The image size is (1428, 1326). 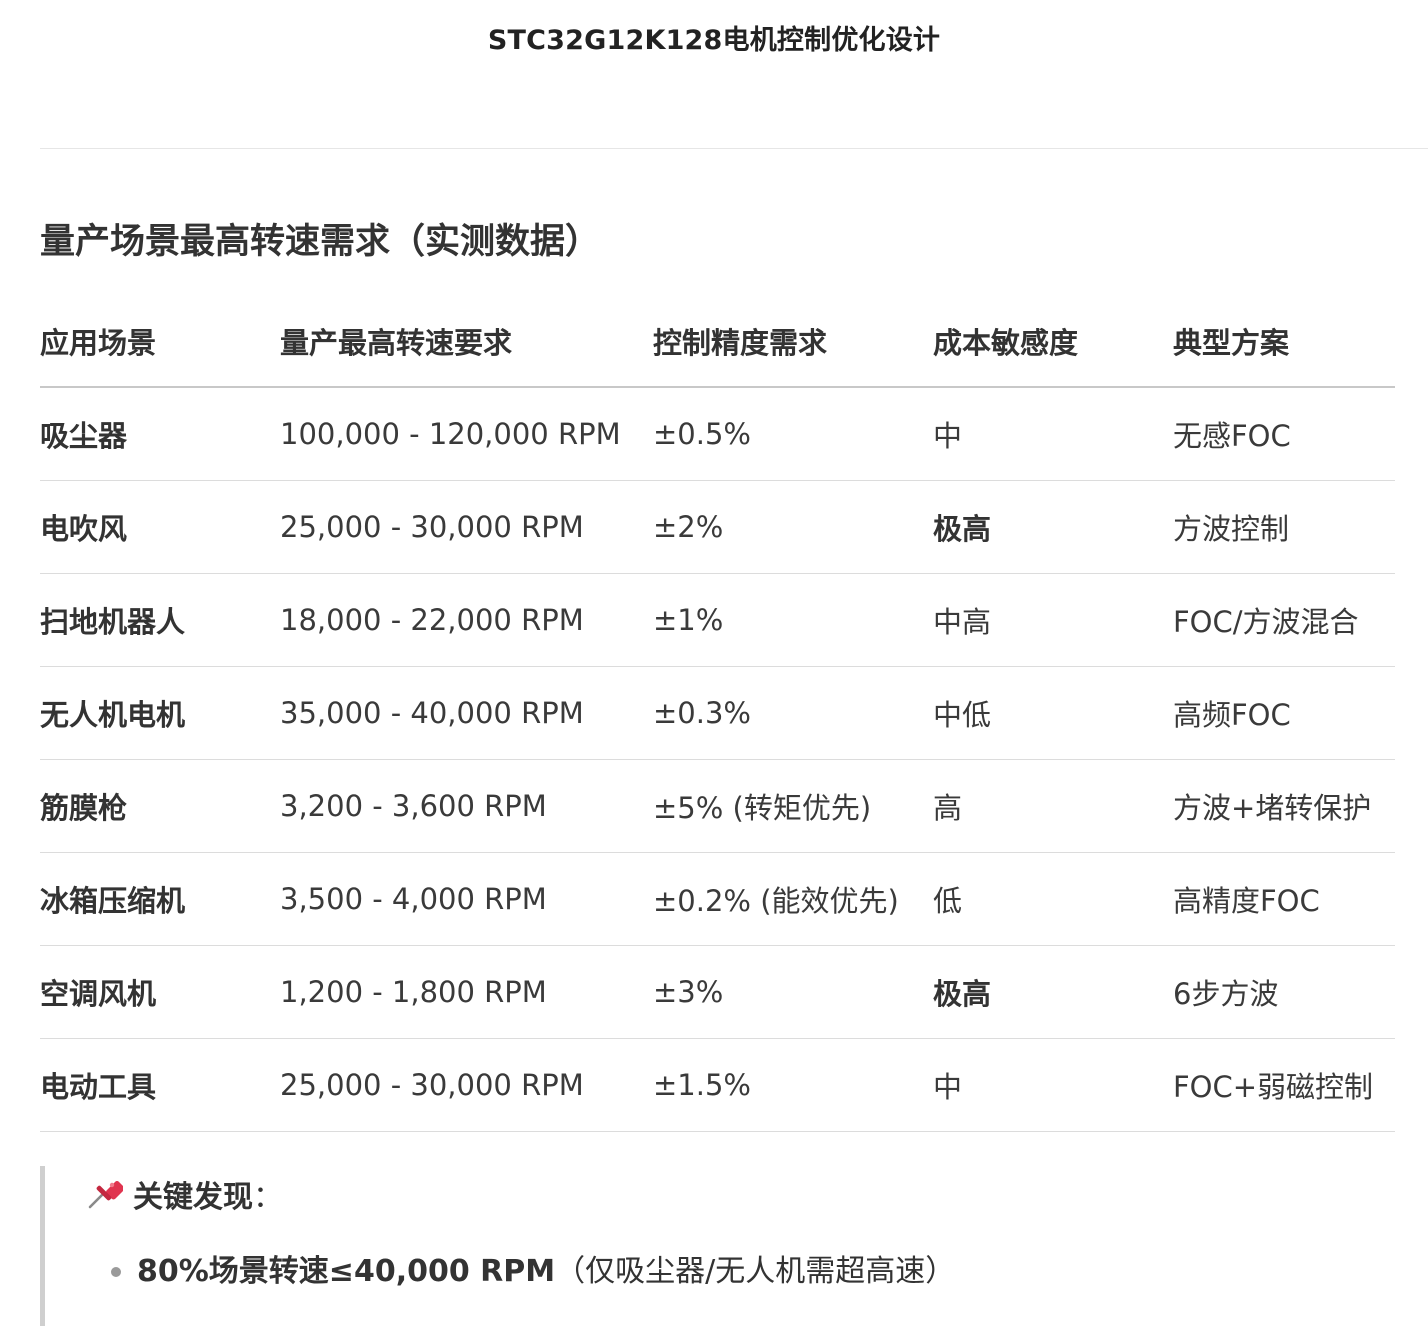 What do you see at coordinates (734, 148) in the screenshot?
I see `header-divider` at bounding box center [734, 148].